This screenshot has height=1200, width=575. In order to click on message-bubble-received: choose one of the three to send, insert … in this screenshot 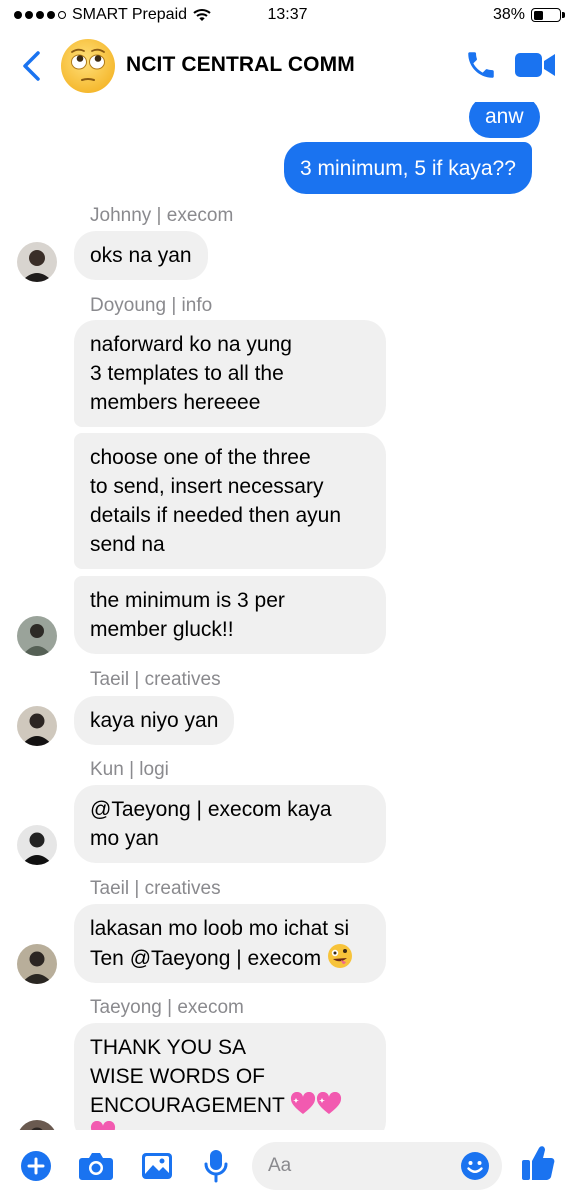, I will do `click(230, 501)`.